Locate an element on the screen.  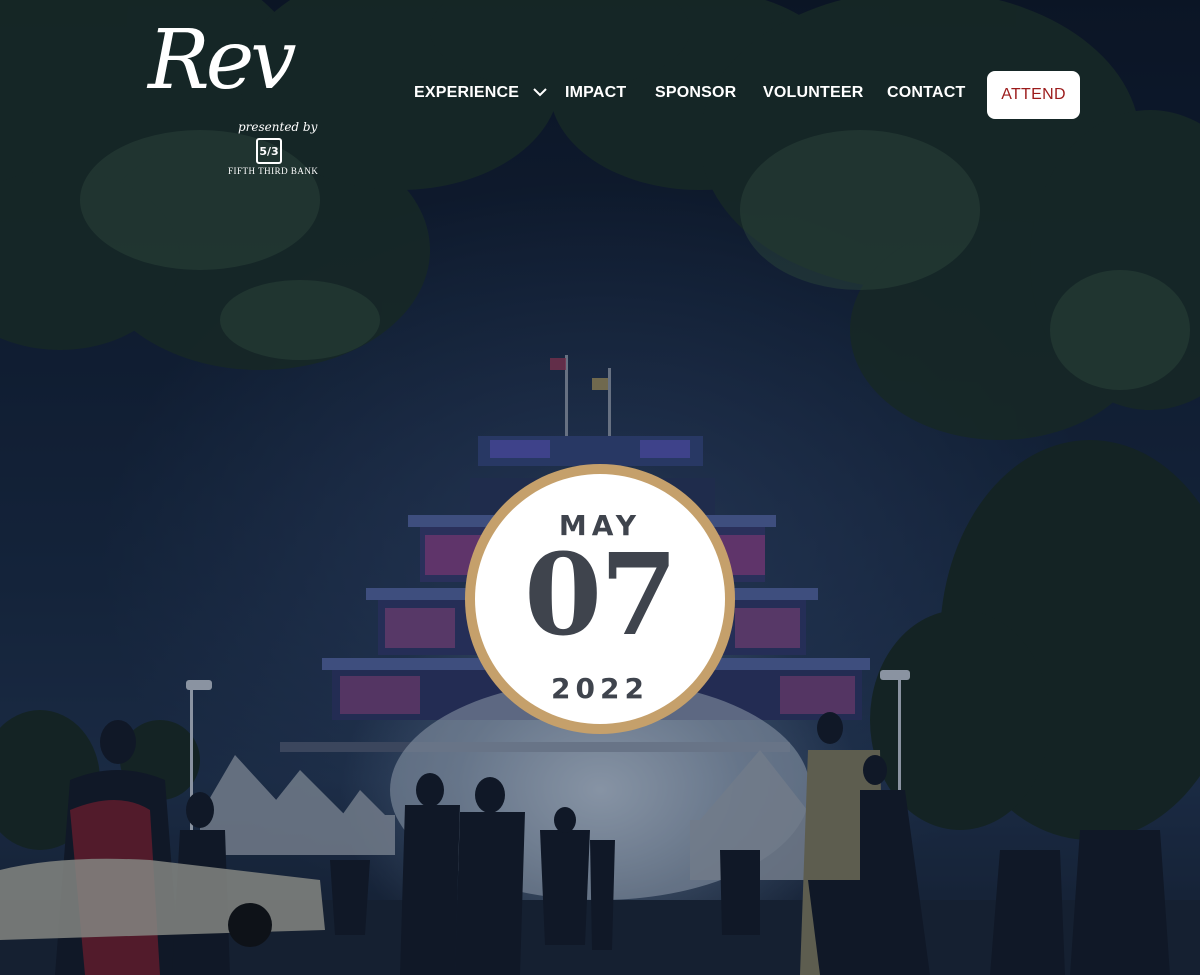
logo-presented-by: presented by is located at coordinates (278, 127).